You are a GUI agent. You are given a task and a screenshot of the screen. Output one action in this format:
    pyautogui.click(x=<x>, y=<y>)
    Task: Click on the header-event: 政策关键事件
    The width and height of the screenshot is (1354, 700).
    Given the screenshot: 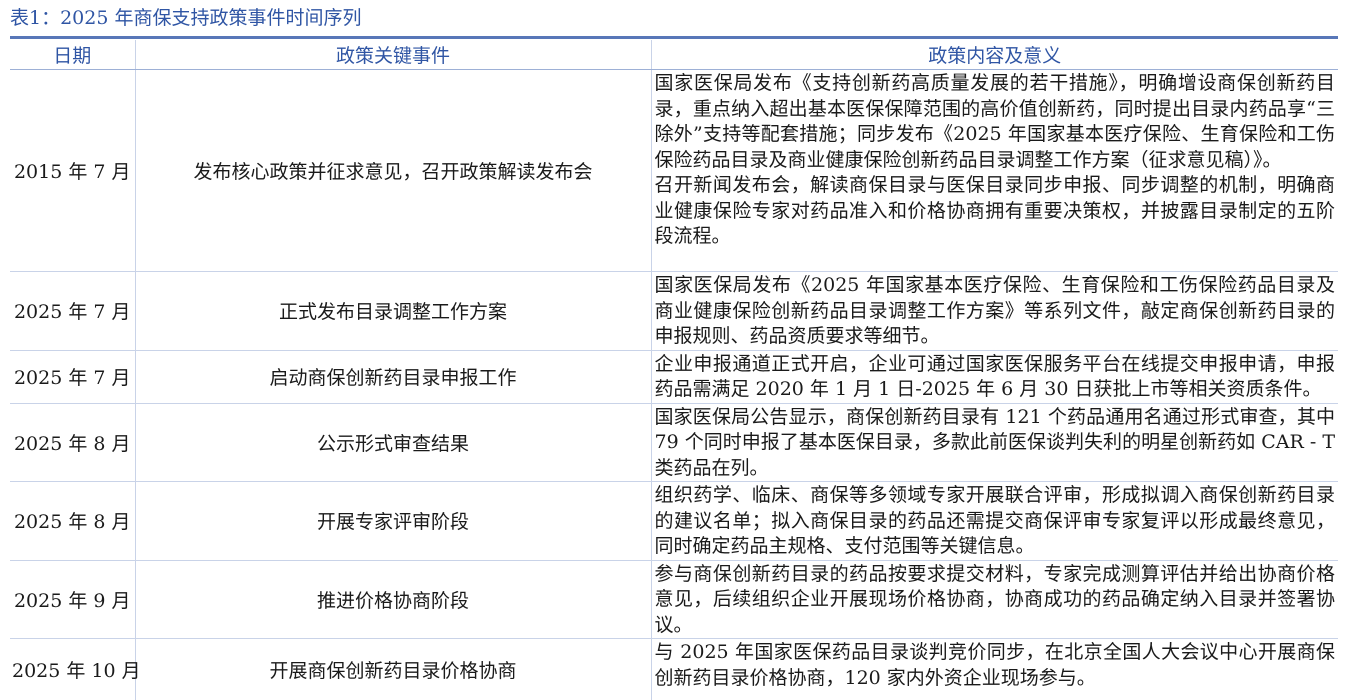 What is the action you would take?
    pyautogui.click(x=393, y=55)
    